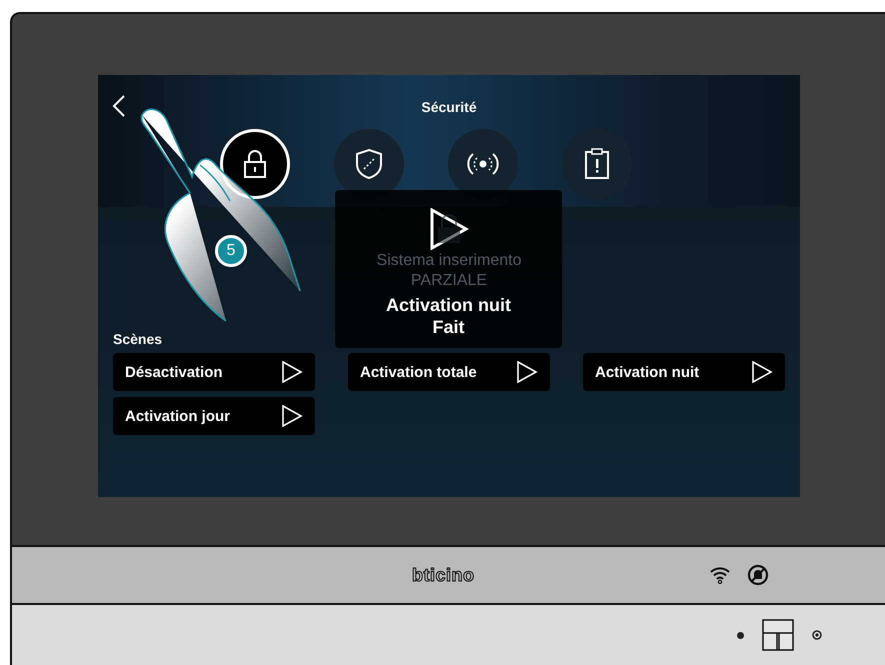 Image resolution: width=885 pixels, height=665 pixels. Describe the element at coordinates (684, 372) in the screenshot. I see `scene-button: Activation nuit` at that location.